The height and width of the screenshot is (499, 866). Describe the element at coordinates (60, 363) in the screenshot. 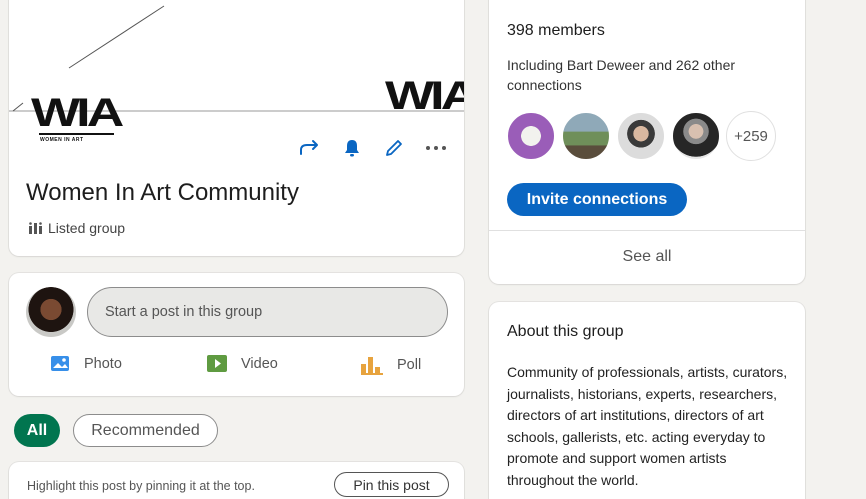

I see `photo-icon` at that location.